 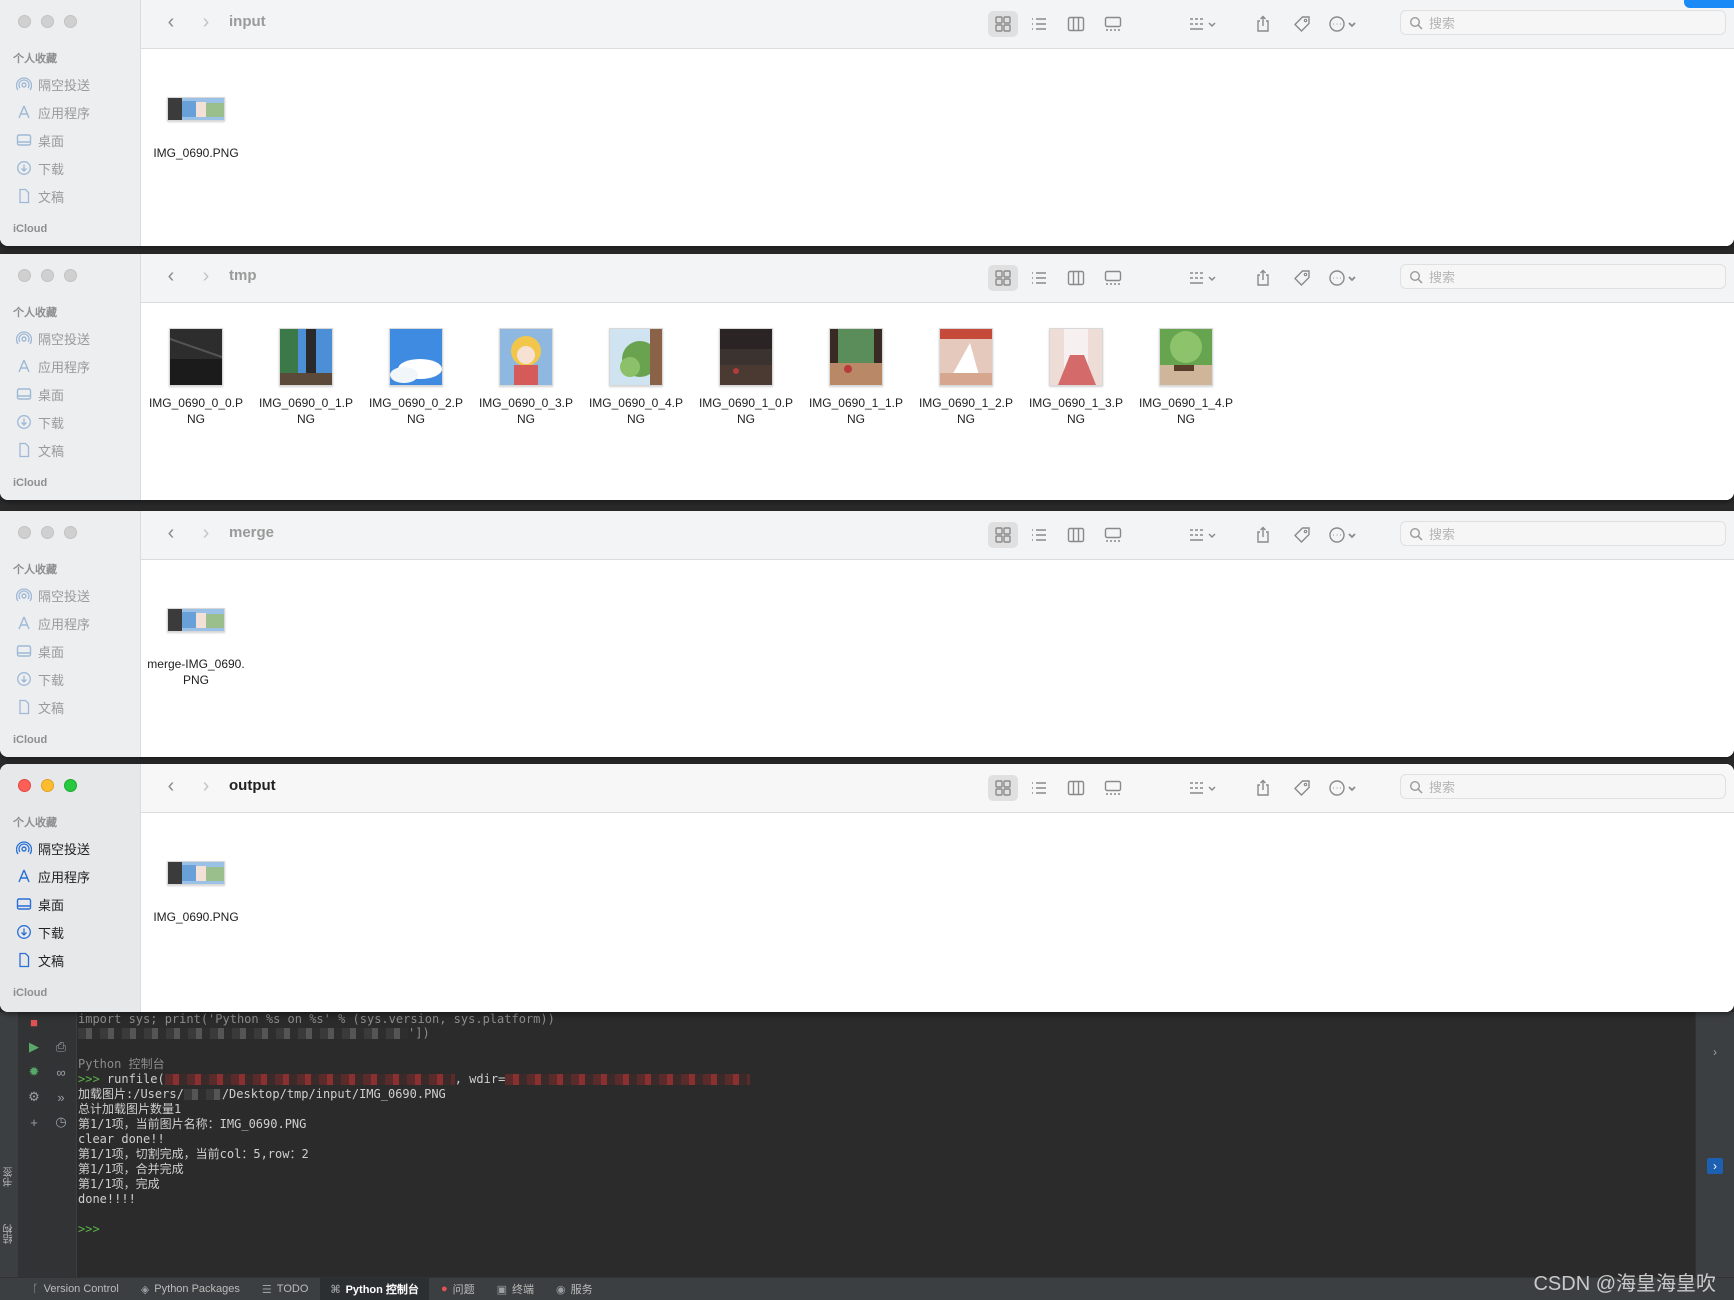 I want to click on file-item: IMG_0690_1_1.PNG, so click(x=856, y=377).